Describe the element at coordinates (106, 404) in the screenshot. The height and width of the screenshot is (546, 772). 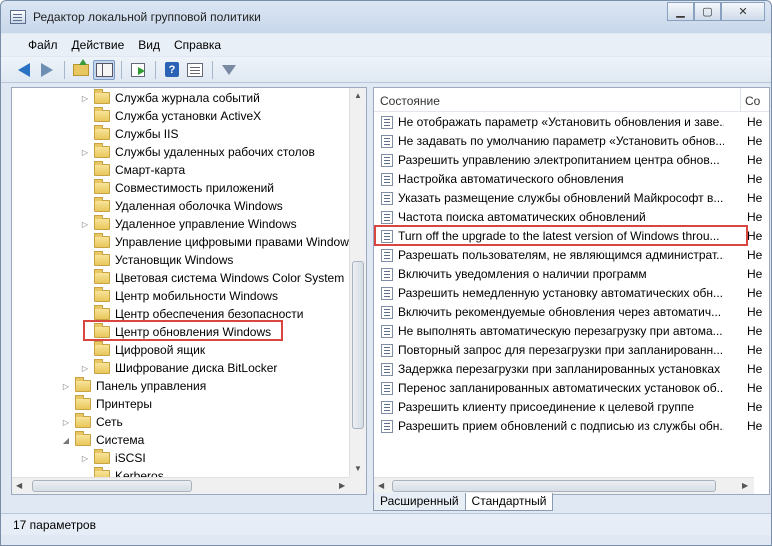
I see `tree-item: Принтеры` at that location.